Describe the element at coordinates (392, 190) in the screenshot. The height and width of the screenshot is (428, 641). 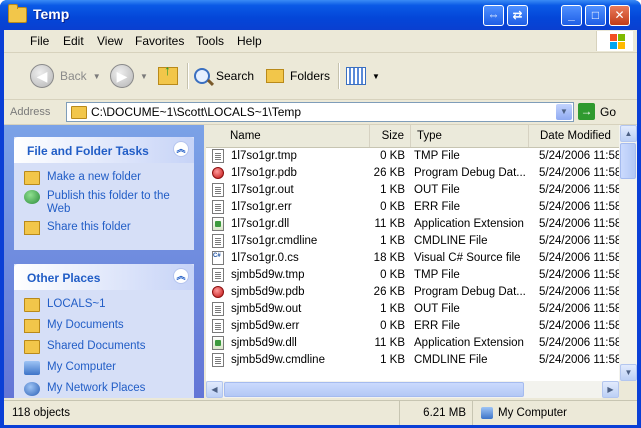
I see `file-size: 1 KB` at that location.